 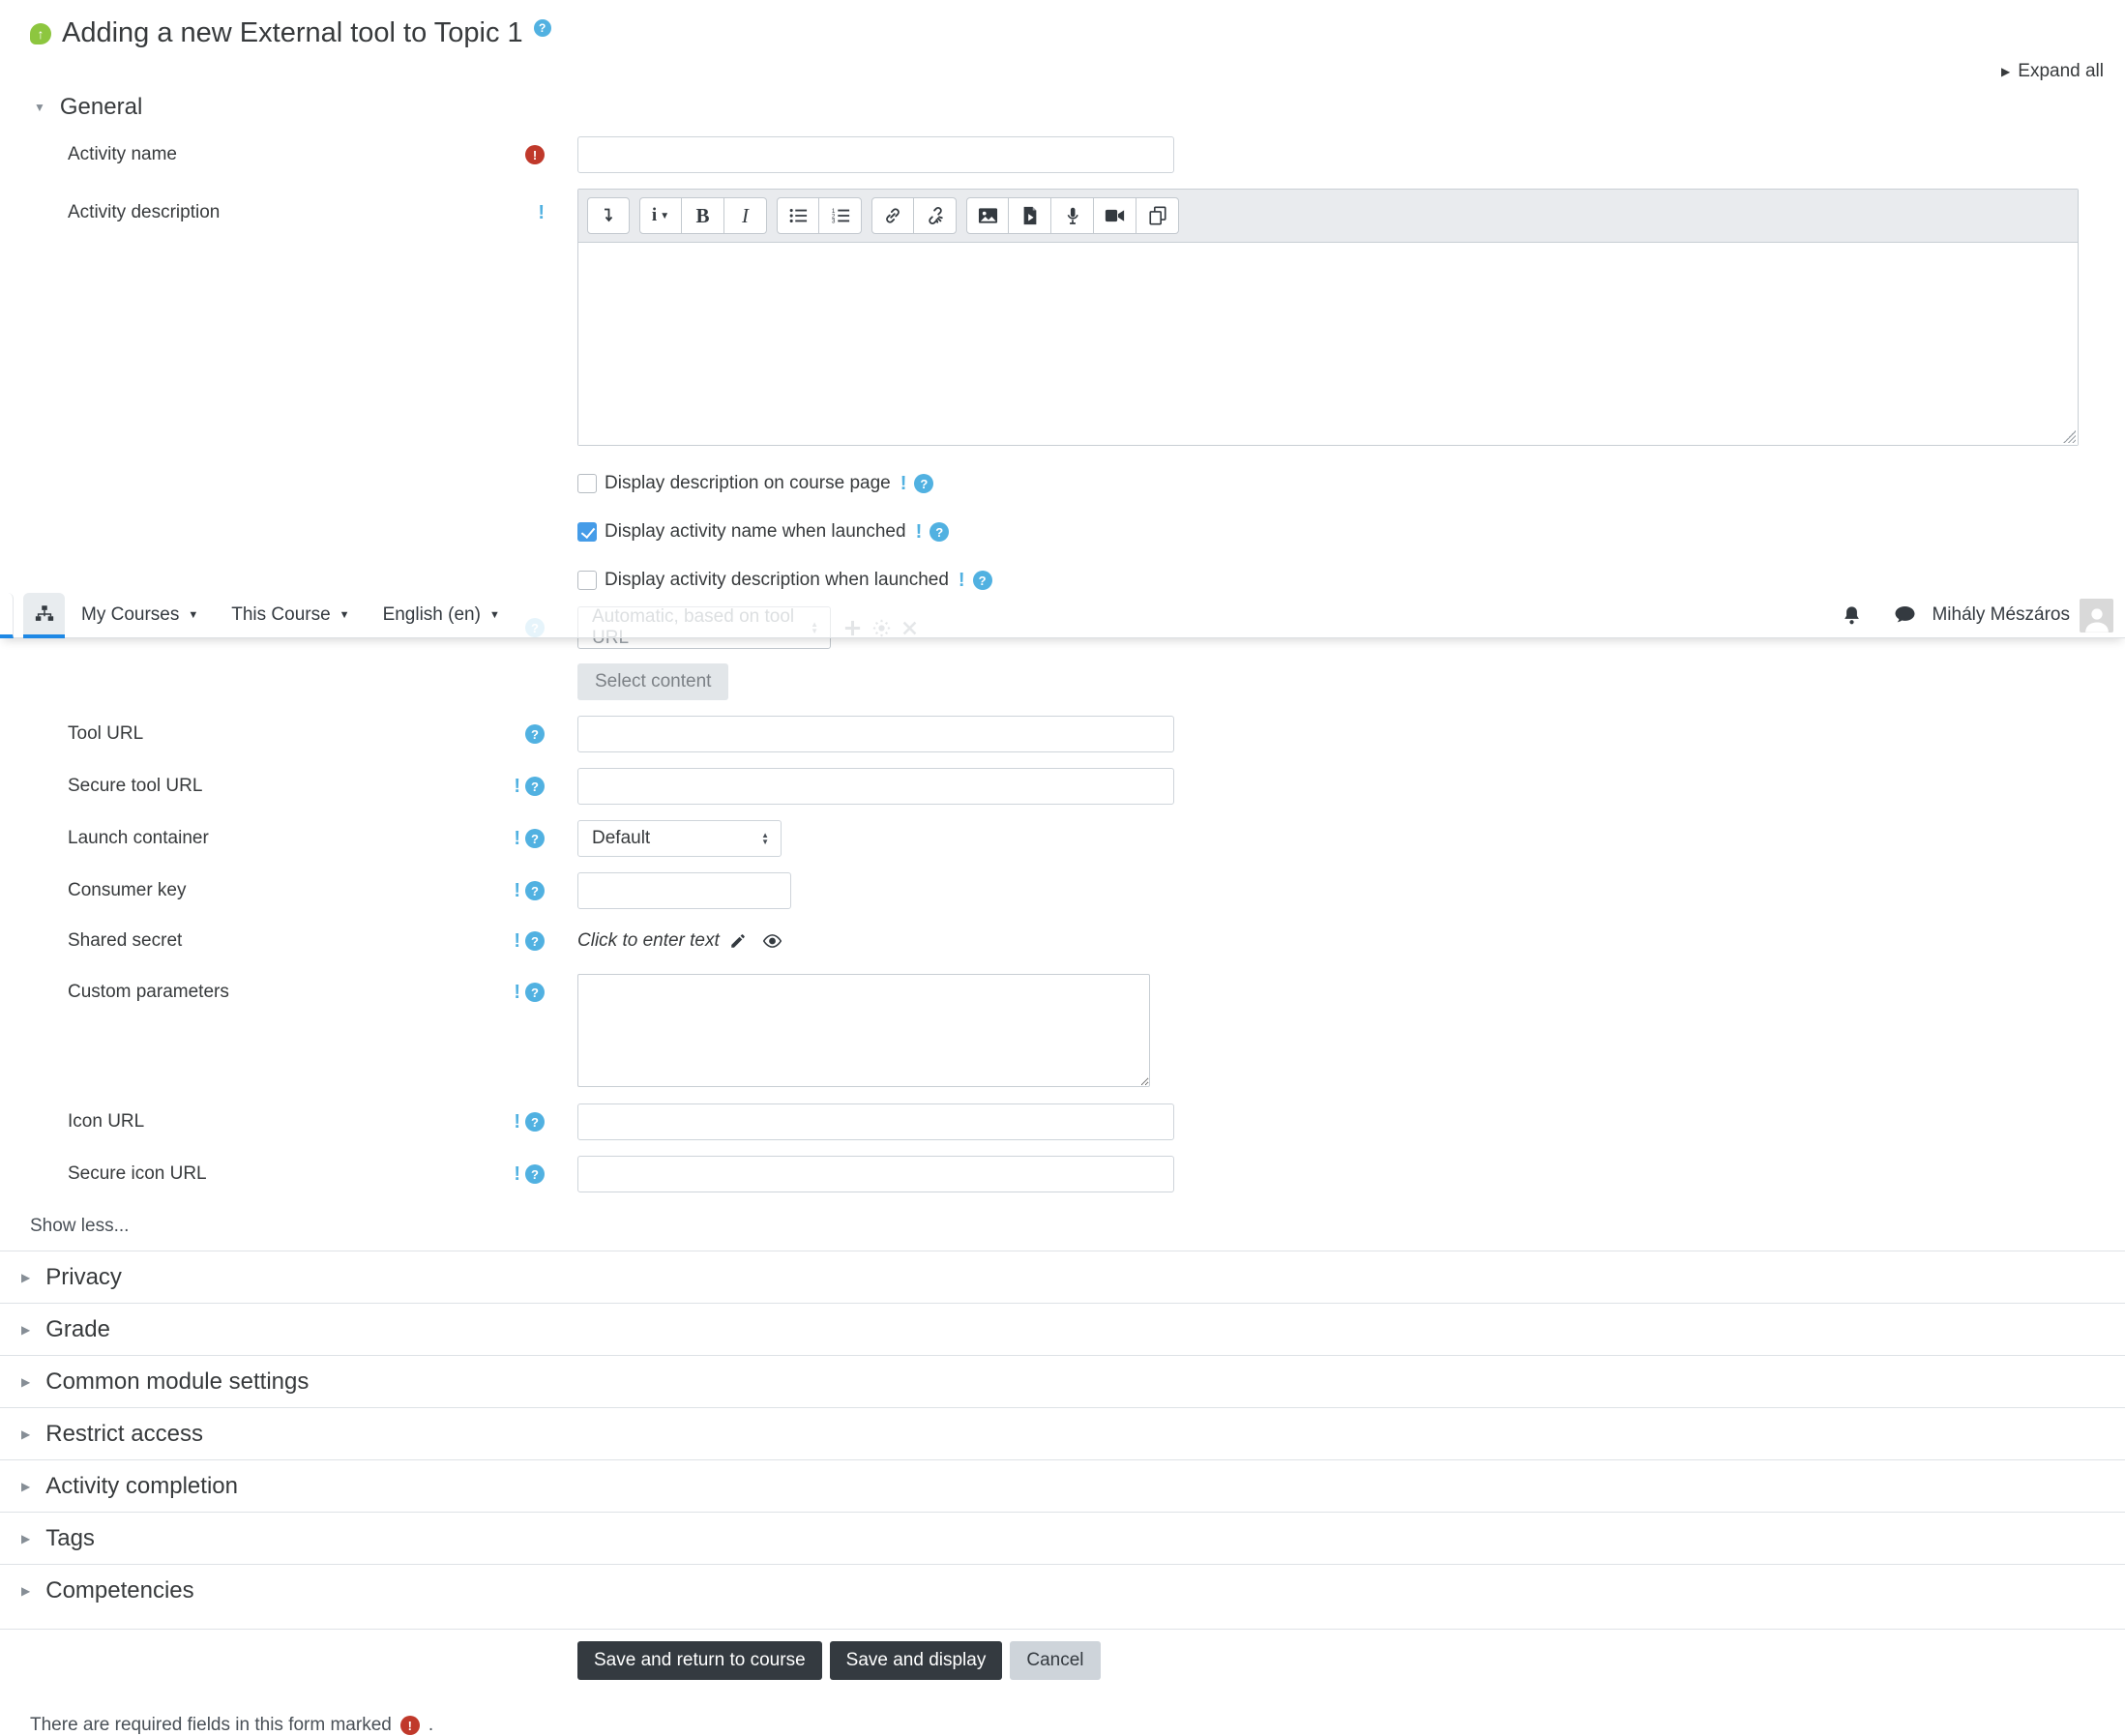 I want to click on nav-menu-this-course: This Course ▼, so click(x=290, y=615).